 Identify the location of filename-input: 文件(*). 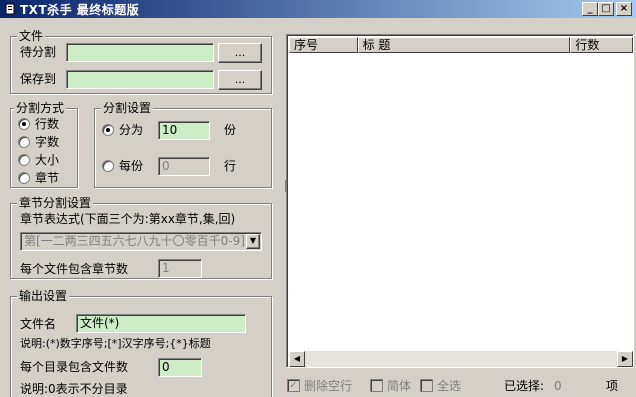
(161, 323).